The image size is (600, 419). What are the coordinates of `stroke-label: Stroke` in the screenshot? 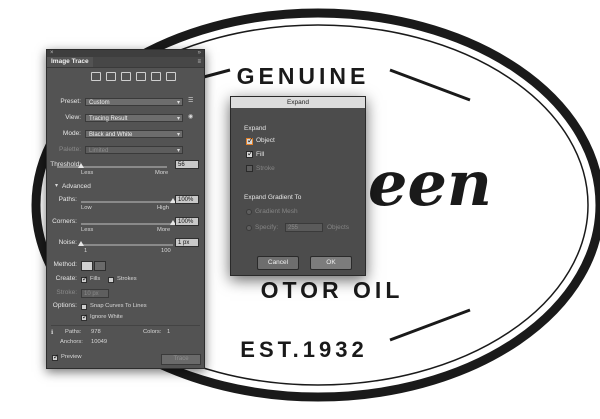 It's located at (265, 168).